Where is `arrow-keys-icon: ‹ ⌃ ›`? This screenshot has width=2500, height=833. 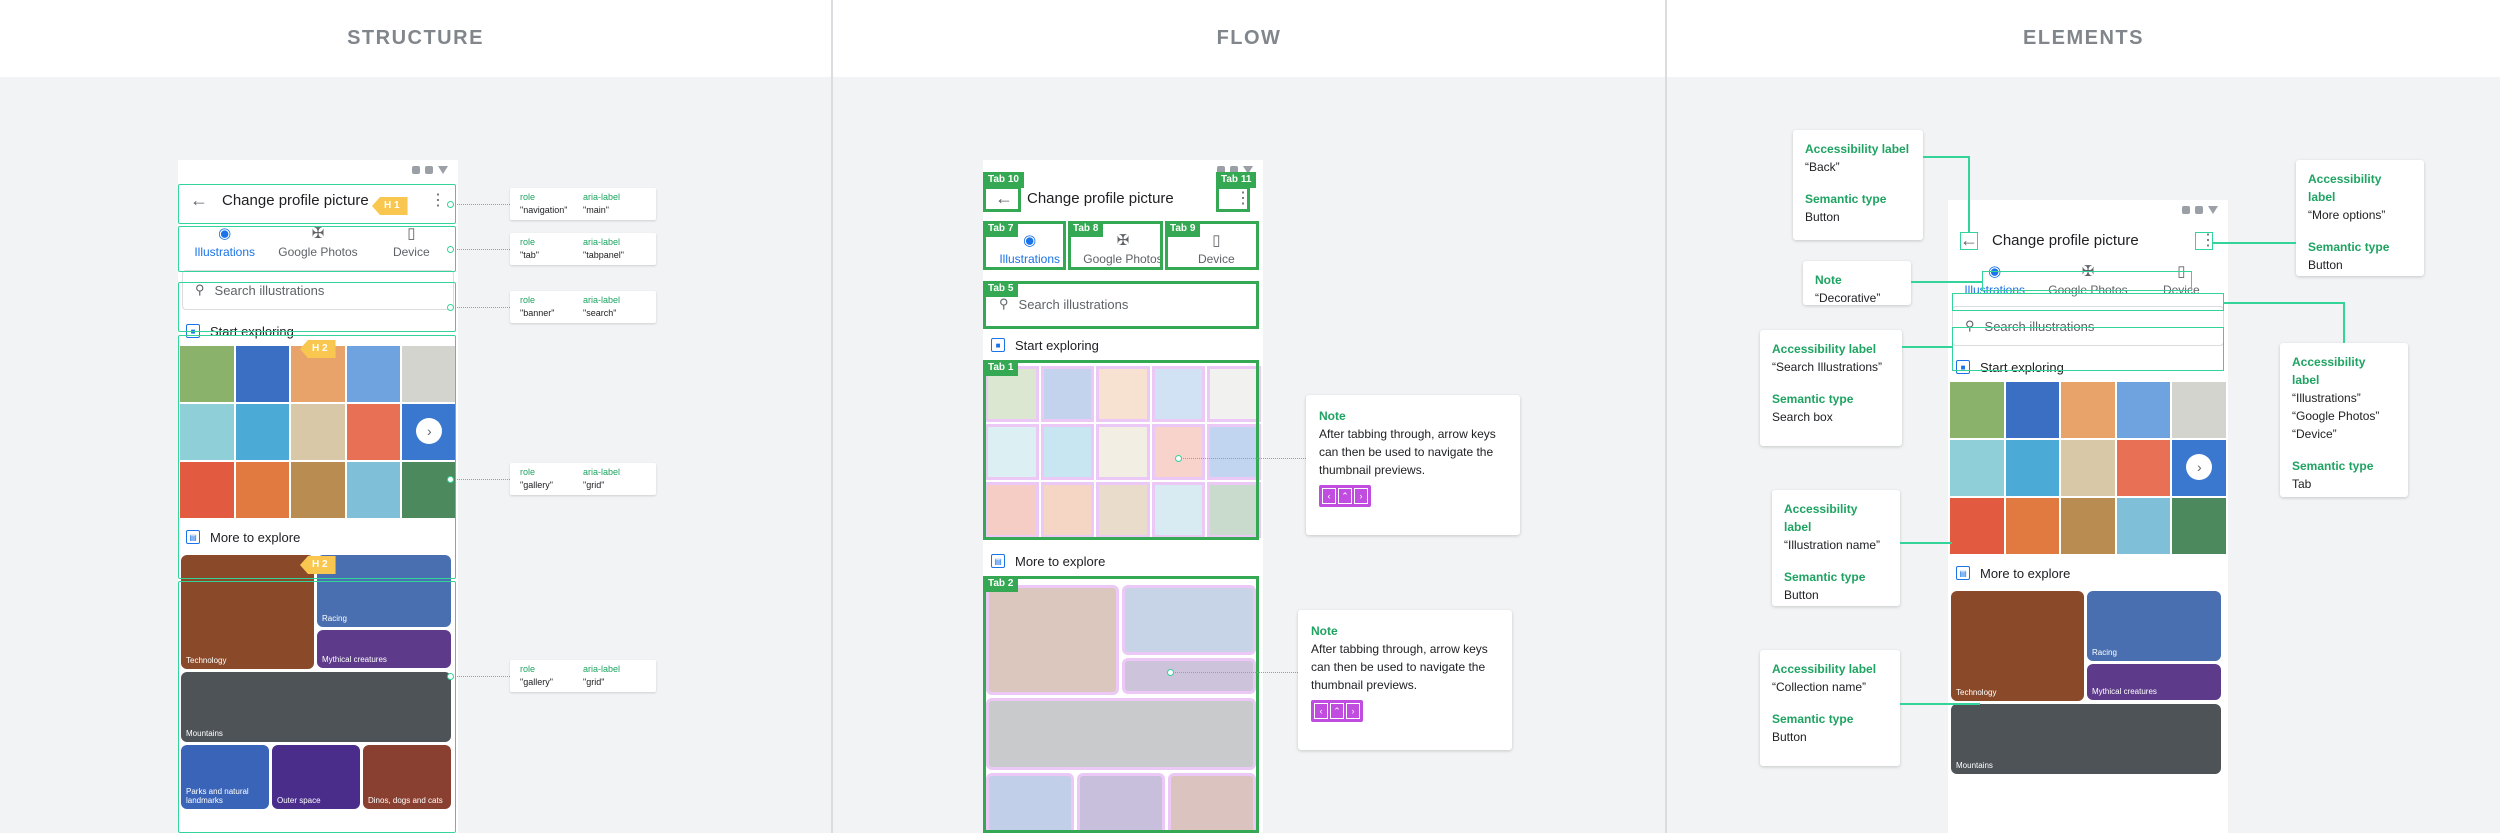
arrow-keys-icon: ‹ ⌃ › is located at coordinates (1345, 496).